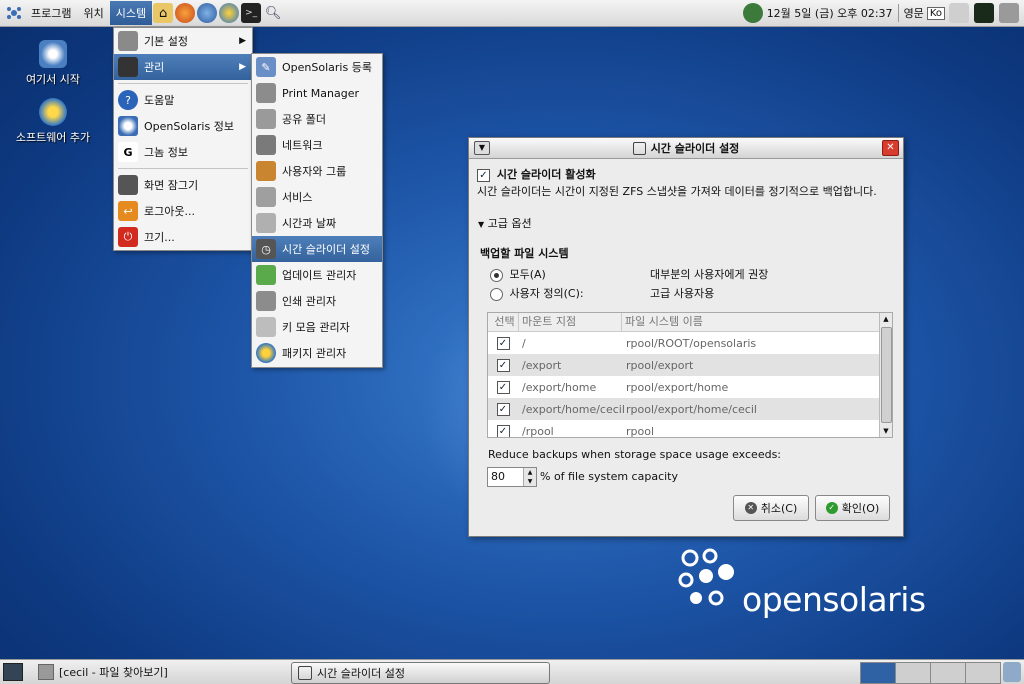 This screenshot has width=1024, height=684. I want to click on advanced-expander: ▼ 고급 옵션, so click(505, 223).